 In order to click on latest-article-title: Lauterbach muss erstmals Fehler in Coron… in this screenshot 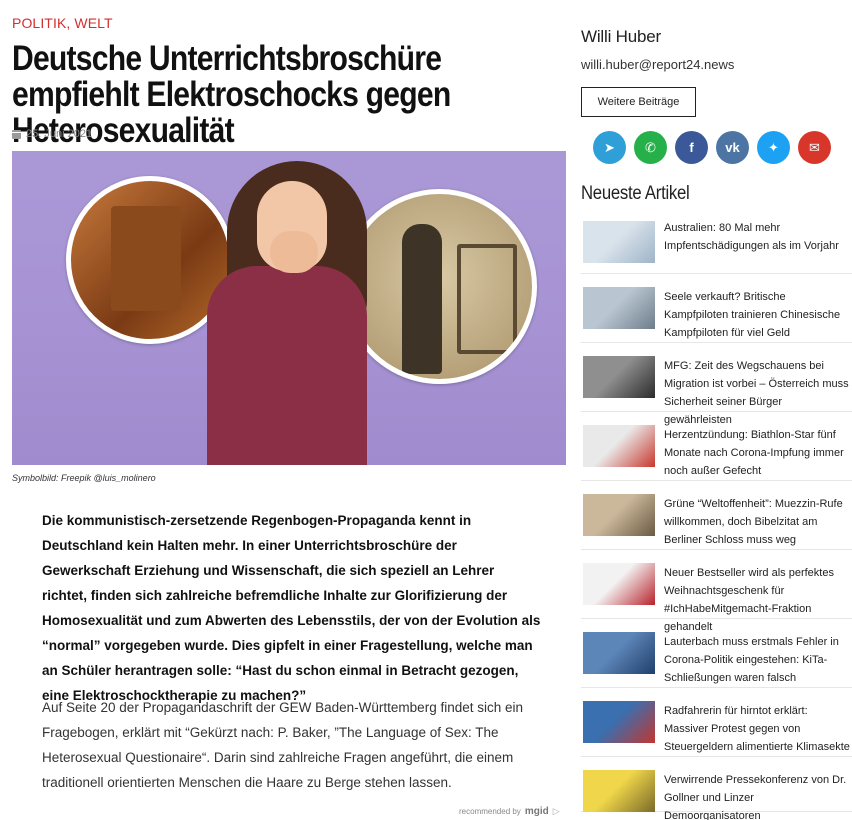, I will do `click(758, 660)`.